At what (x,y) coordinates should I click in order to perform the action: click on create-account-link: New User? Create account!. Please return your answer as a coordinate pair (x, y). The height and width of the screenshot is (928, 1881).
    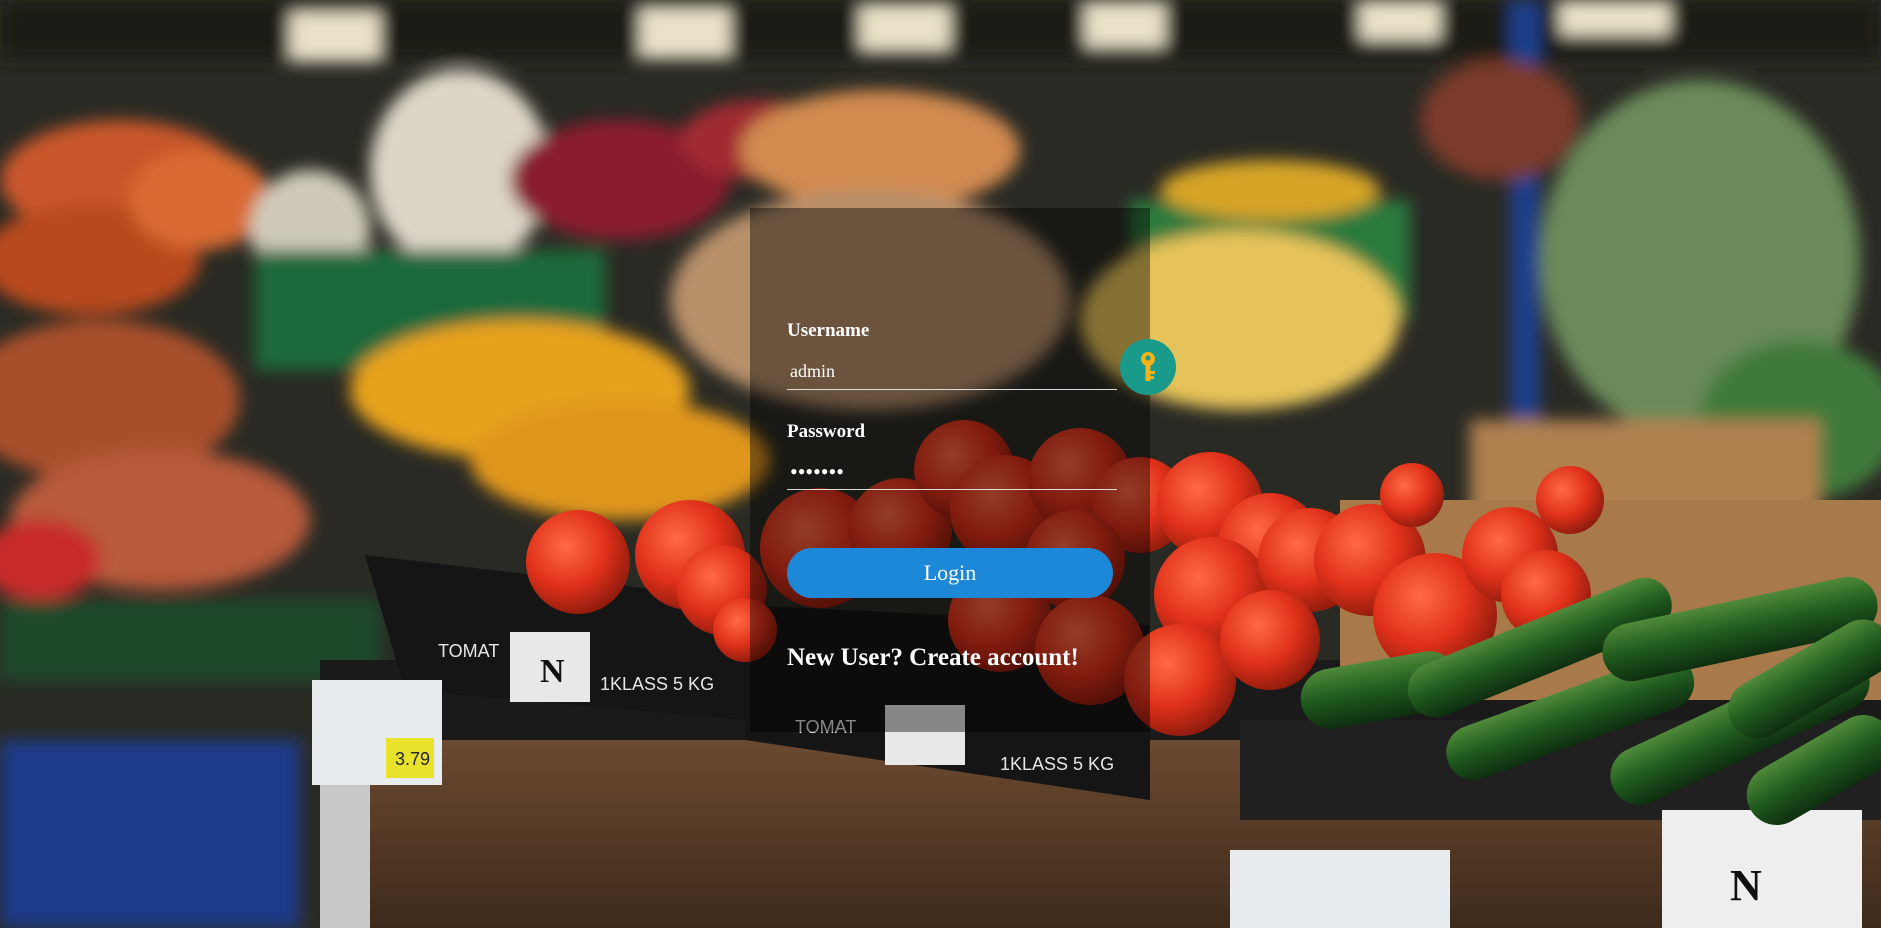
    Looking at the image, I should click on (933, 658).